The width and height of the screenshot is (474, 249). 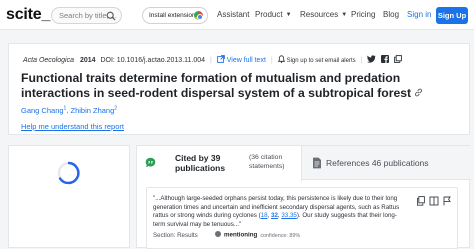 What do you see at coordinates (385, 59) in the screenshot?
I see `facebook-icon` at bounding box center [385, 59].